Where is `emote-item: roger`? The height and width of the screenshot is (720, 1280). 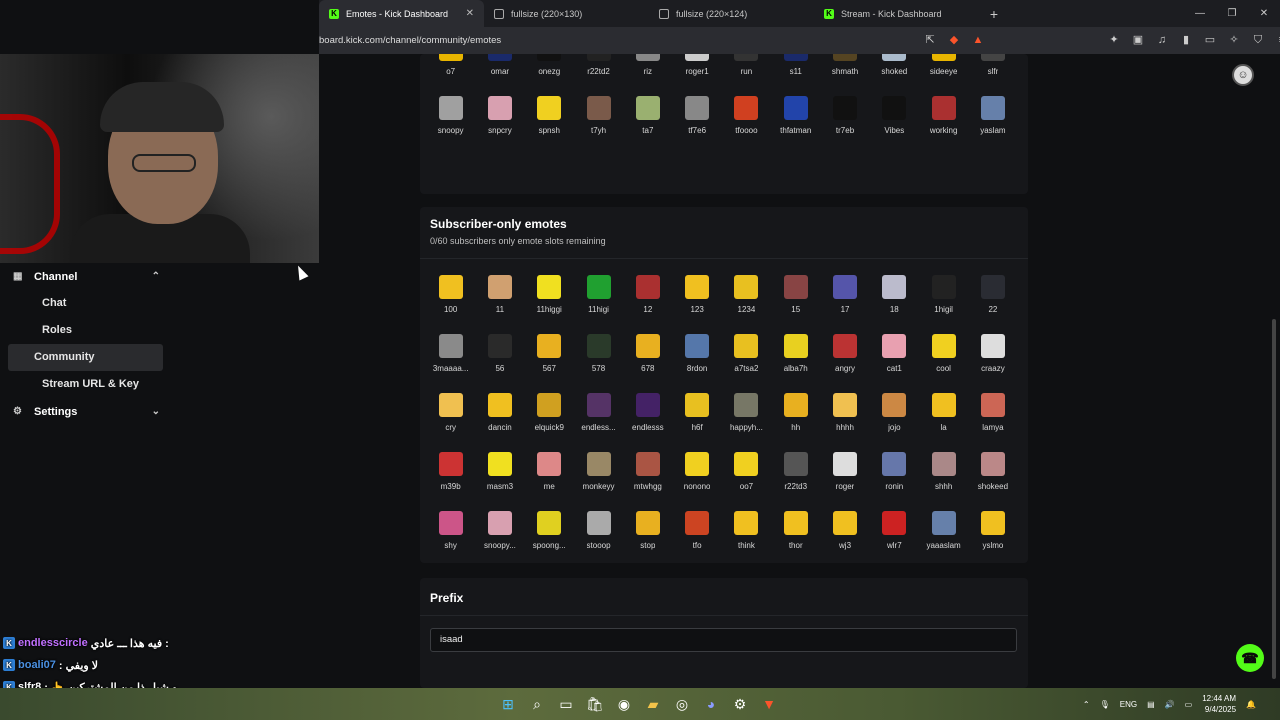 emote-item: roger is located at coordinates (844, 472).